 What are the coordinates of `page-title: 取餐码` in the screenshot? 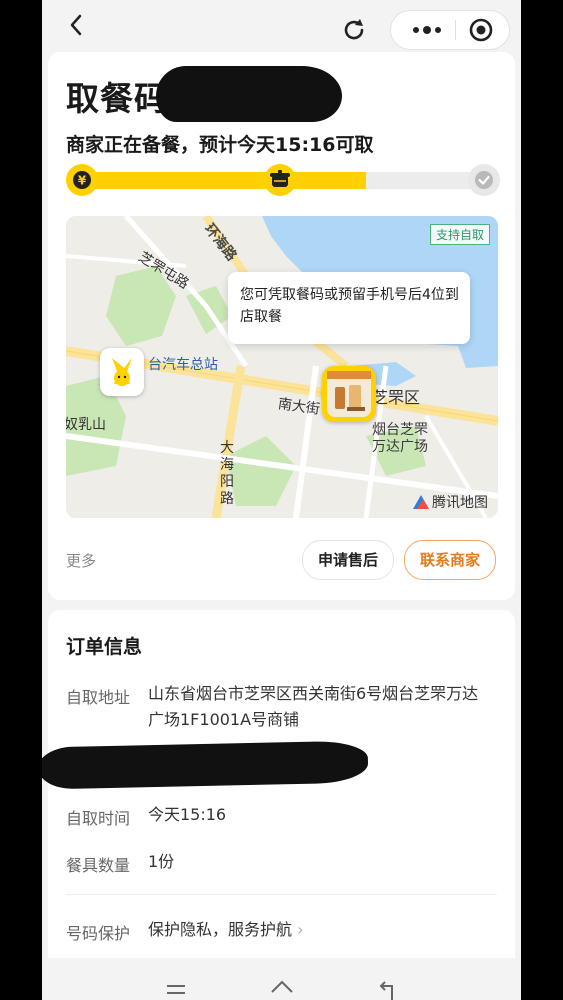 It's located at (117, 98).